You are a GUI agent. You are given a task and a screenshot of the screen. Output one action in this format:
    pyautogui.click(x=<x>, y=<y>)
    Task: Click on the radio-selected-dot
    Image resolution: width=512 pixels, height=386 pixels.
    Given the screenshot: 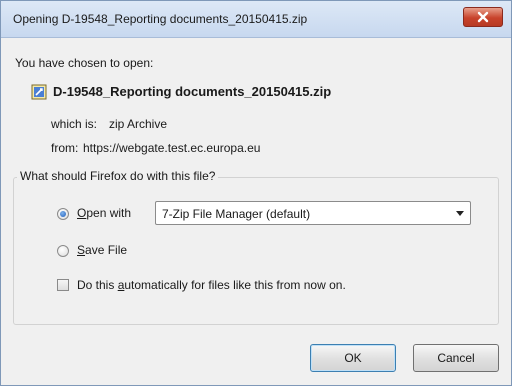 What is the action you would take?
    pyautogui.click(x=63, y=214)
    